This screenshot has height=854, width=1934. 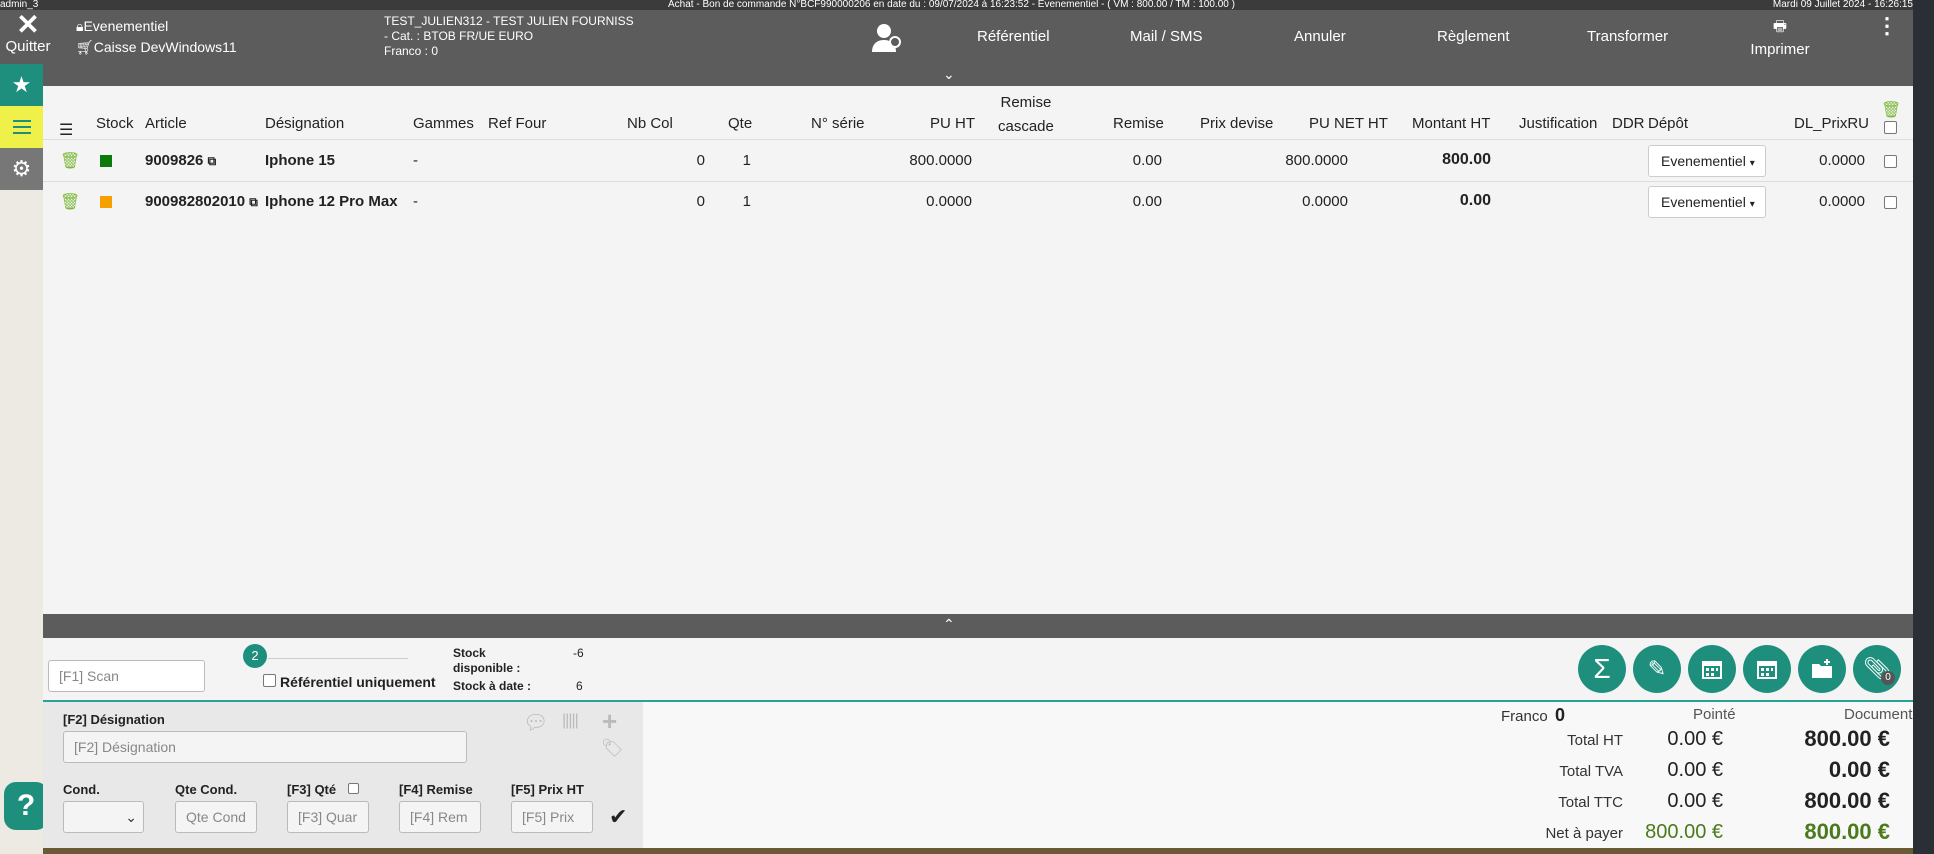 What do you see at coordinates (547, 789) in the screenshot?
I see `prix-label: [F5] Prix HT` at bounding box center [547, 789].